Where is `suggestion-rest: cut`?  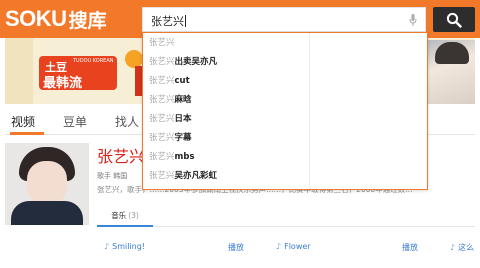 suggestion-rest: cut is located at coordinates (182, 81).